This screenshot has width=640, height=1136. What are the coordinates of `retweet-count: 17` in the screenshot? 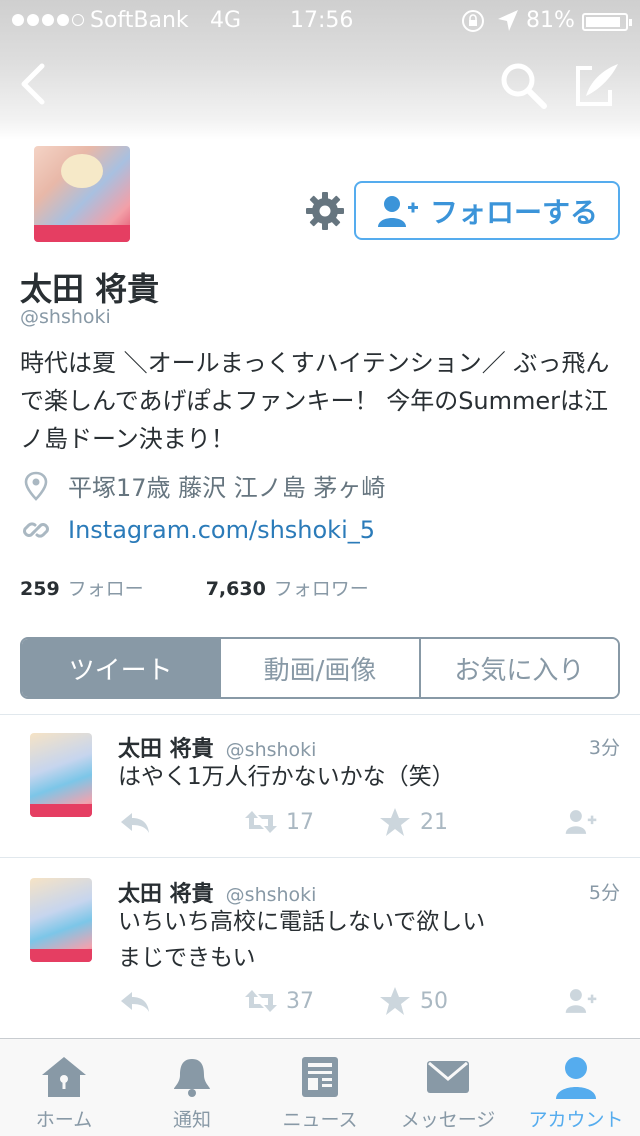 It's located at (300, 822).